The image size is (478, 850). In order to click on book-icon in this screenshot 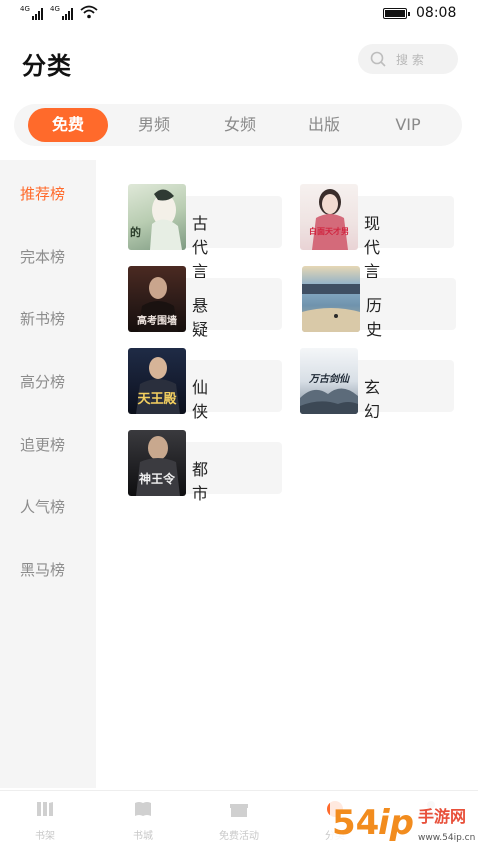, I will do `click(143, 809)`.